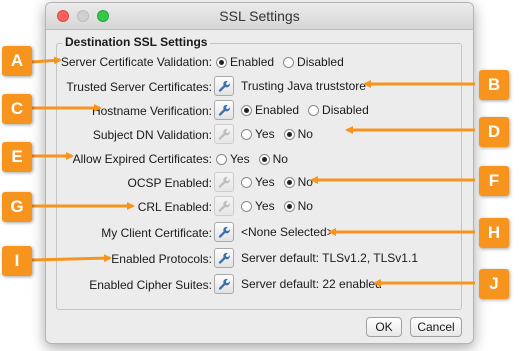 The image size is (519, 351). I want to click on window-title: SSL Settings, so click(259, 16).